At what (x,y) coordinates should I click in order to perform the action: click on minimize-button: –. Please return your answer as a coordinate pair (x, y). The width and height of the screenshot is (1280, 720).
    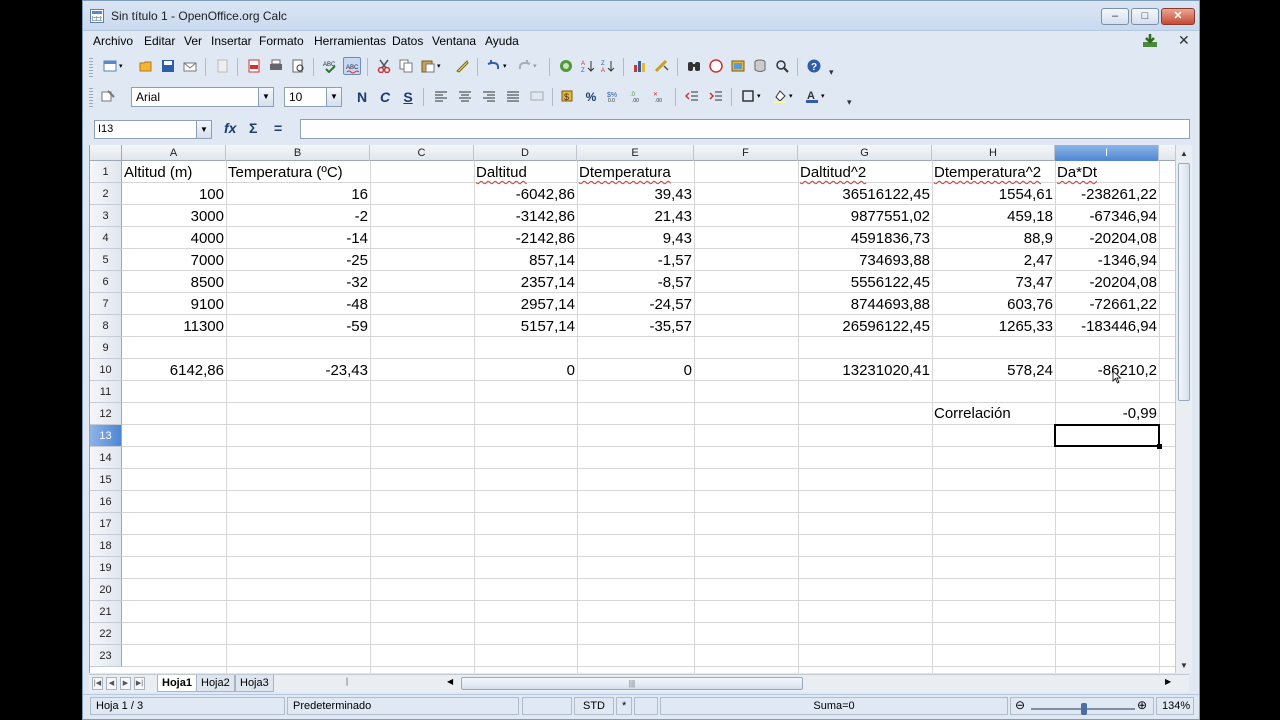
    Looking at the image, I should click on (1115, 16).